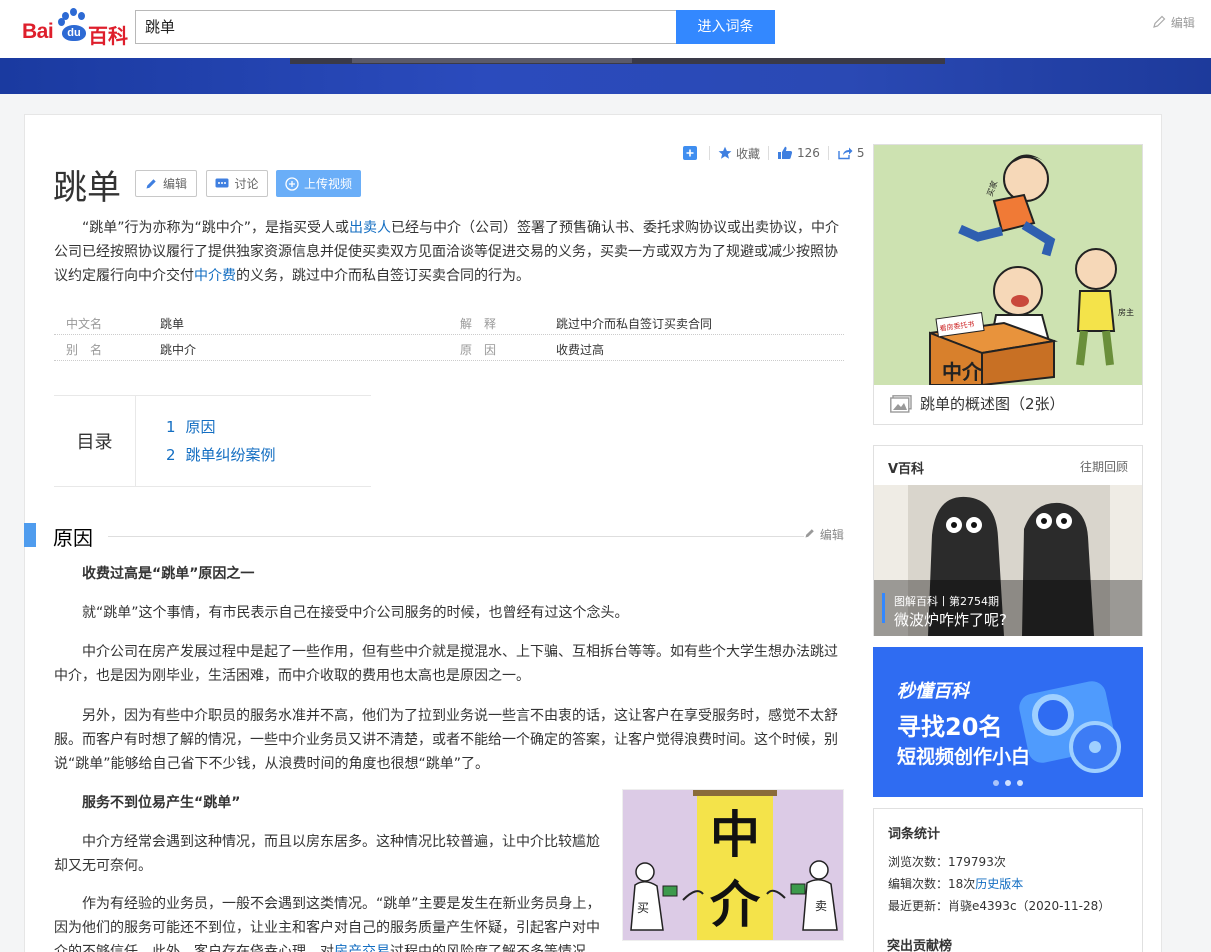  I want to click on enter-lemma-button: 进入词条, so click(725, 27).